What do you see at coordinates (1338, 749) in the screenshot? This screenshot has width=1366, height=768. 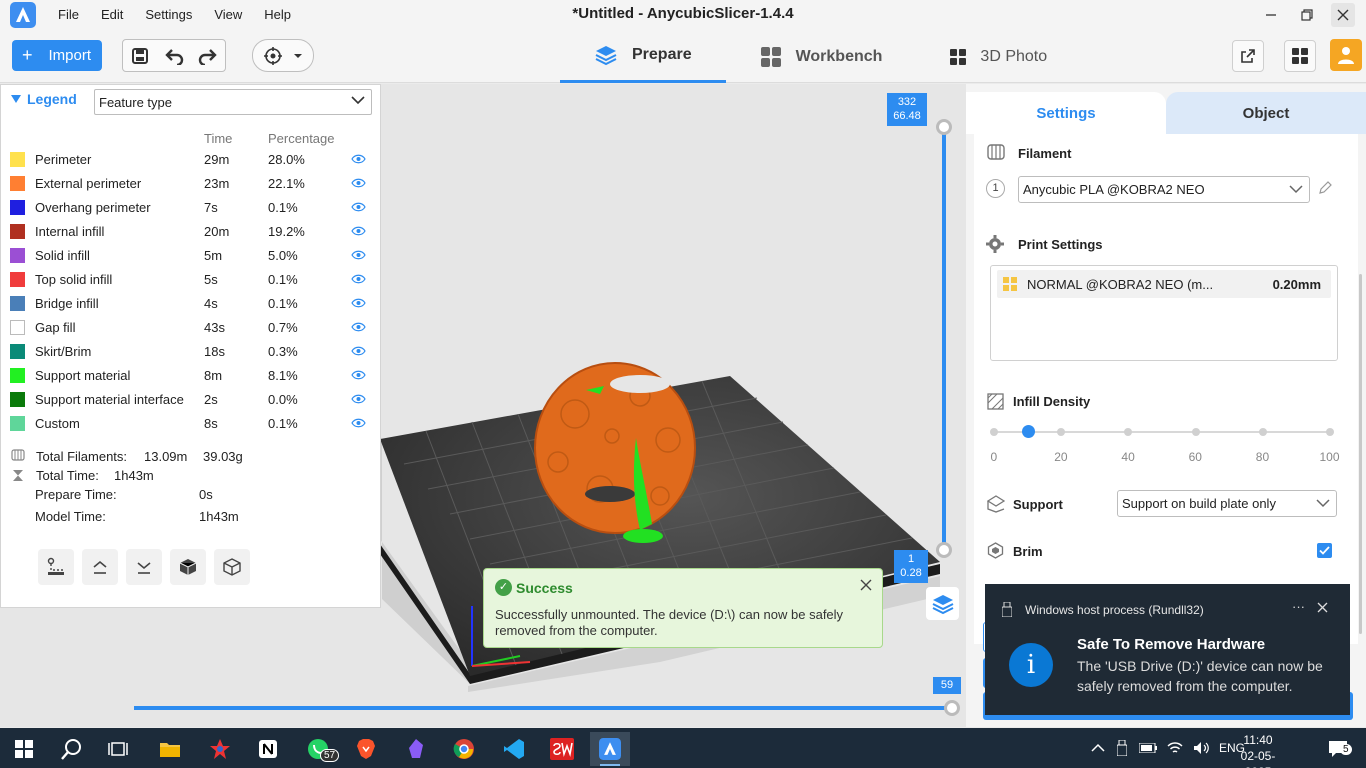 I see `action-center-button: 5` at bounding box center [1338, 749].